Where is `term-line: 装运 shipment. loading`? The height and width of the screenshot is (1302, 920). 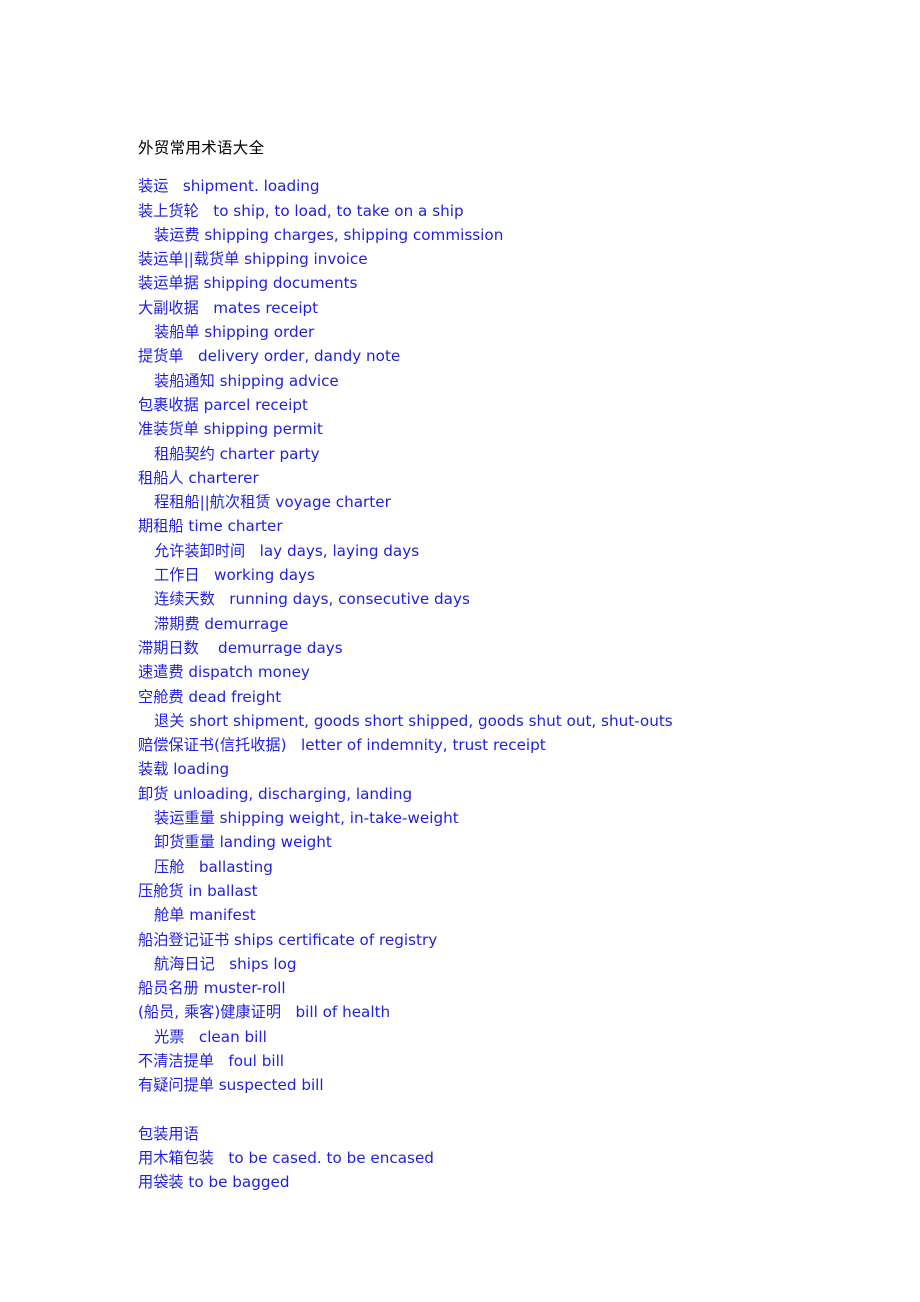
term-line: 装运 shipment. loading is located at coordinates (229, 186).